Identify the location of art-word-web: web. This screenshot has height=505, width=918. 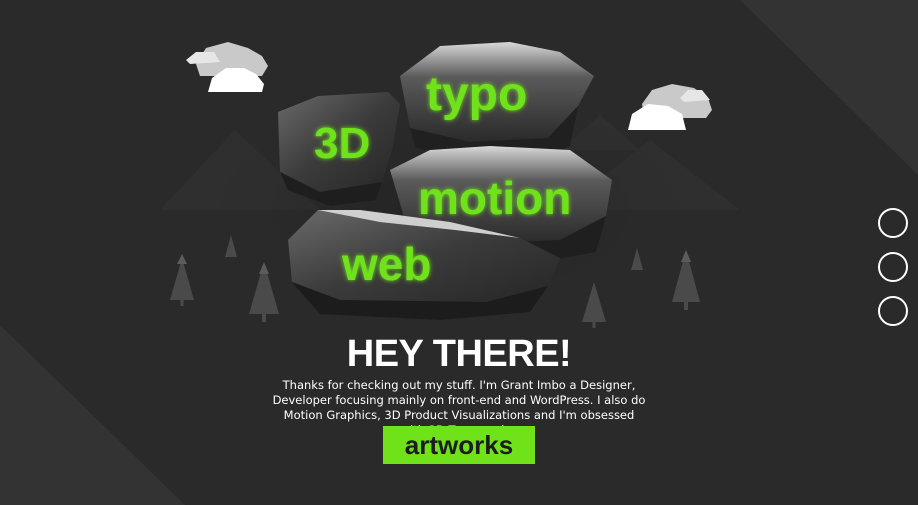
(386, 264).